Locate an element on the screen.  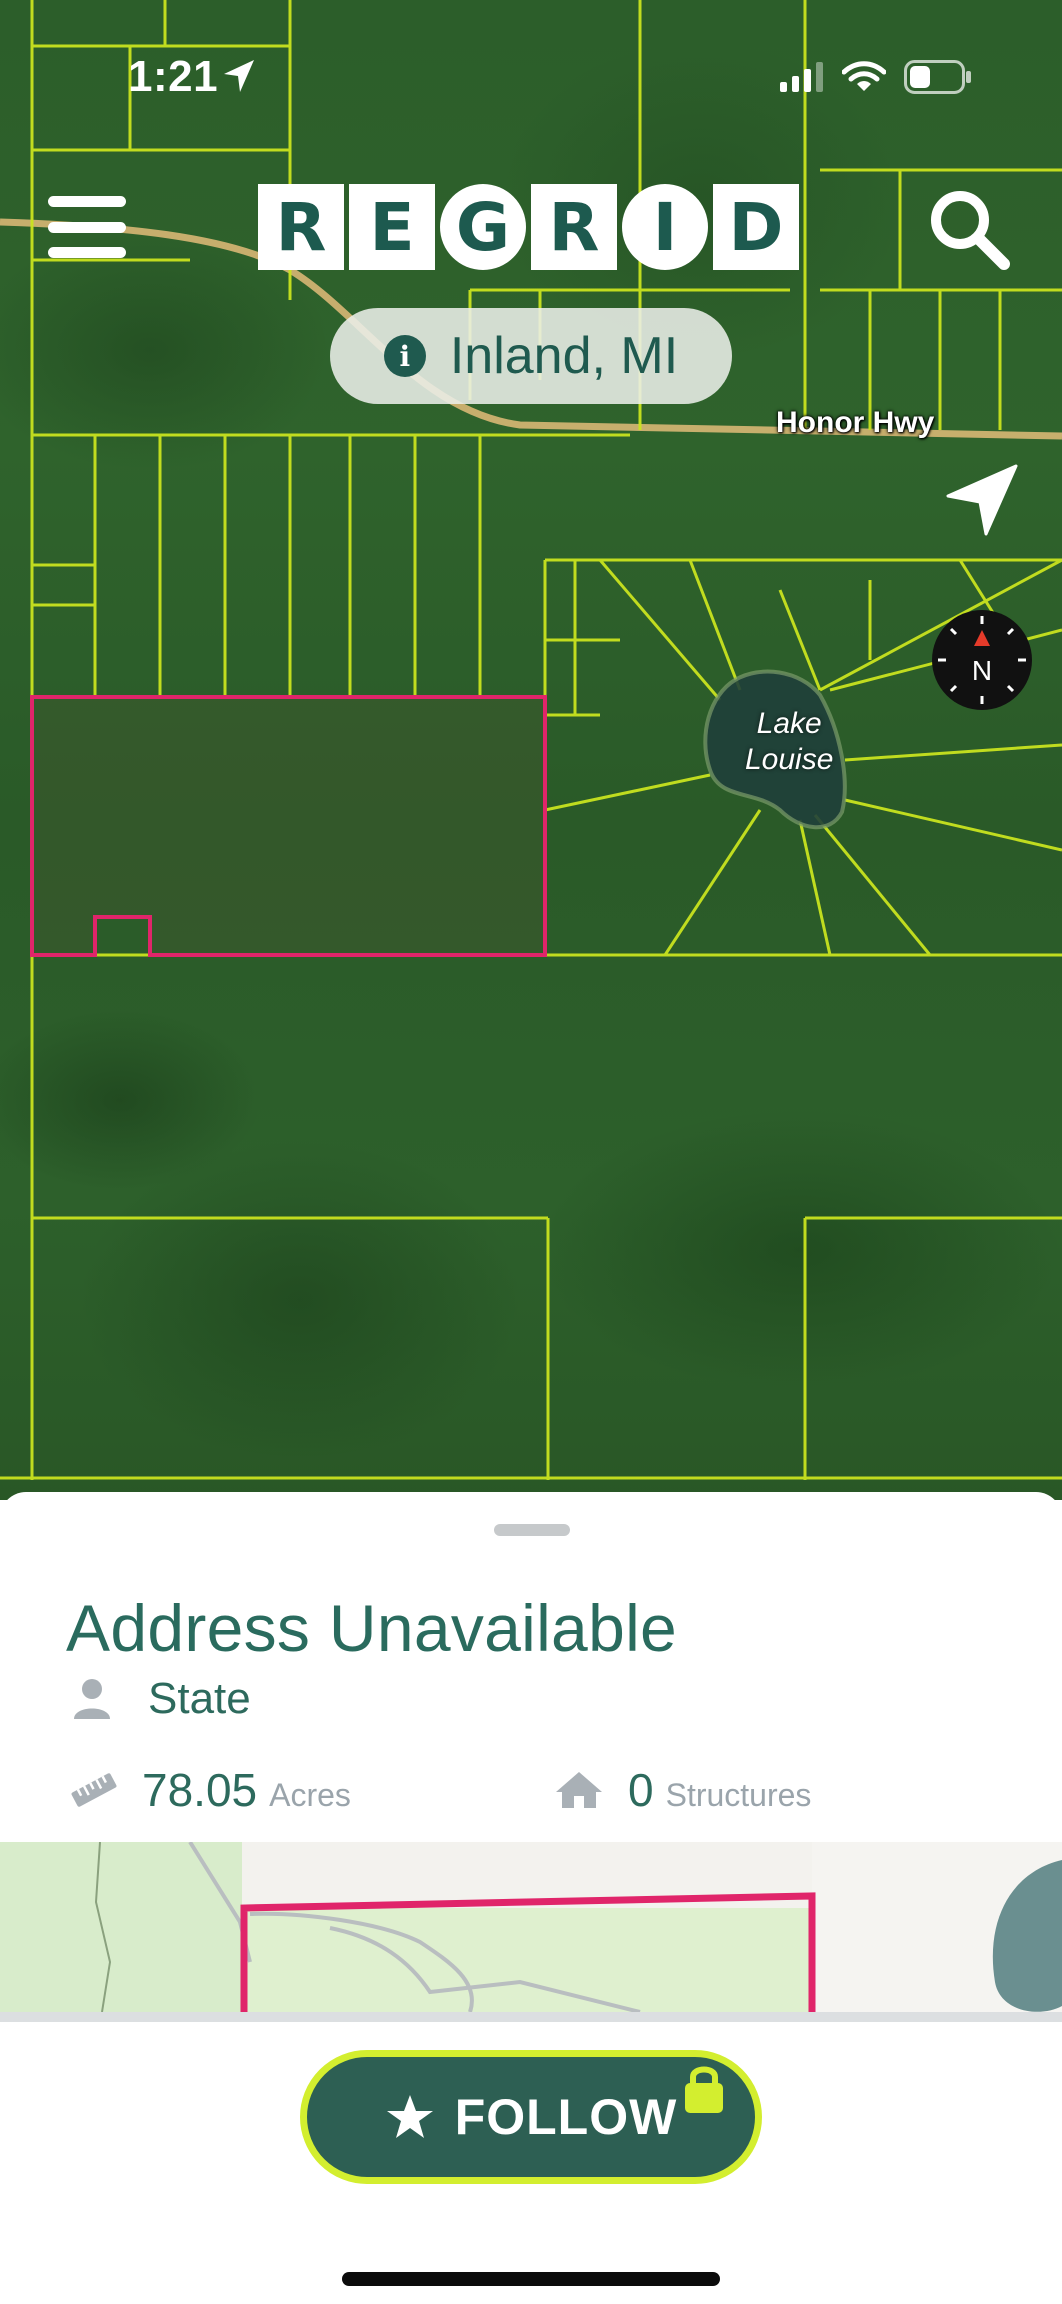
owner-row: State is located at coordinates (160, 1699).